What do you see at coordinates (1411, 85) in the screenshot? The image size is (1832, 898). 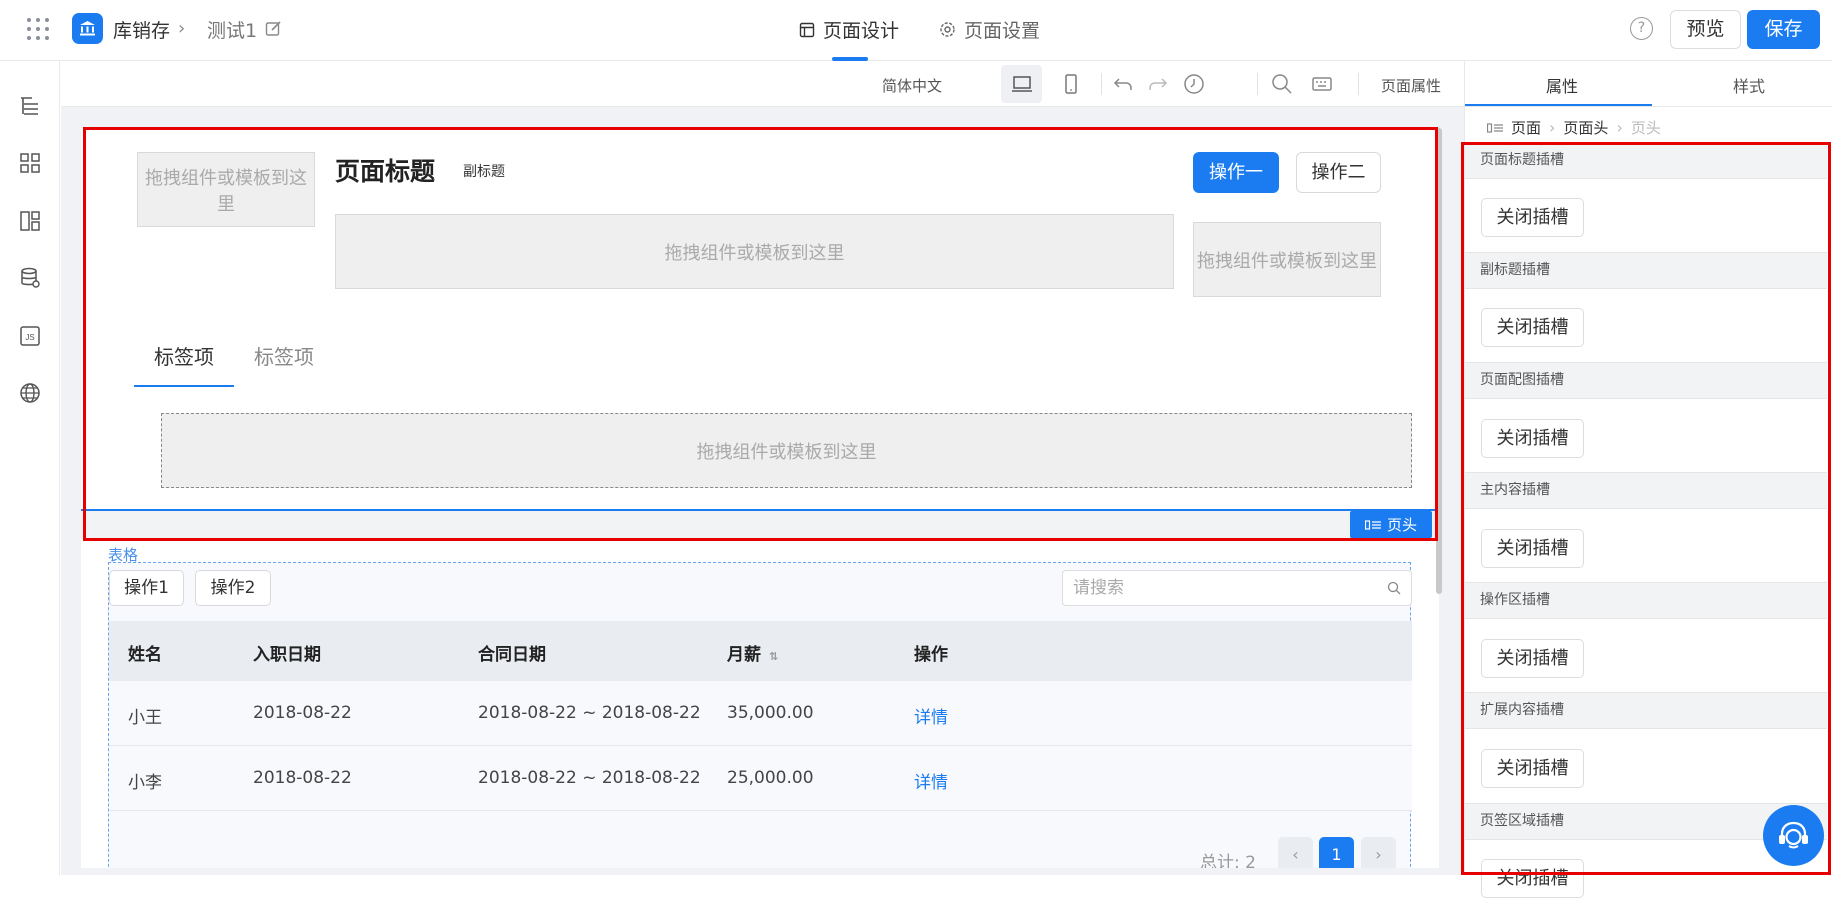 I see `page-properties-button: 页面属性` at bounding box center [1411, 85].